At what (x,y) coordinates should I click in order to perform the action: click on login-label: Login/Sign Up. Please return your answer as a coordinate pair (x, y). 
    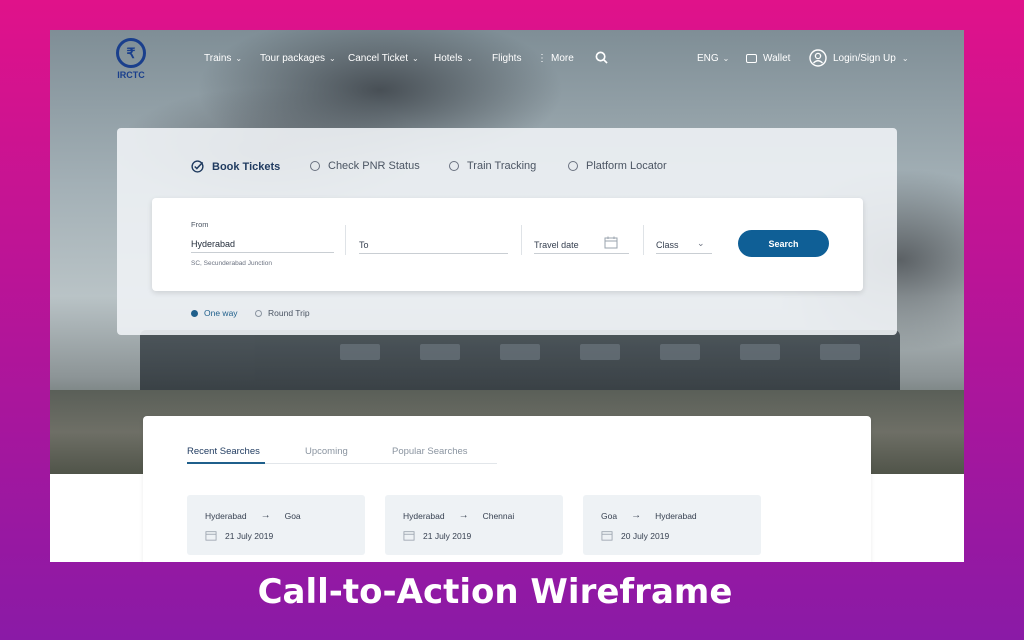
    Looking at the image, I should click on (864, 58).